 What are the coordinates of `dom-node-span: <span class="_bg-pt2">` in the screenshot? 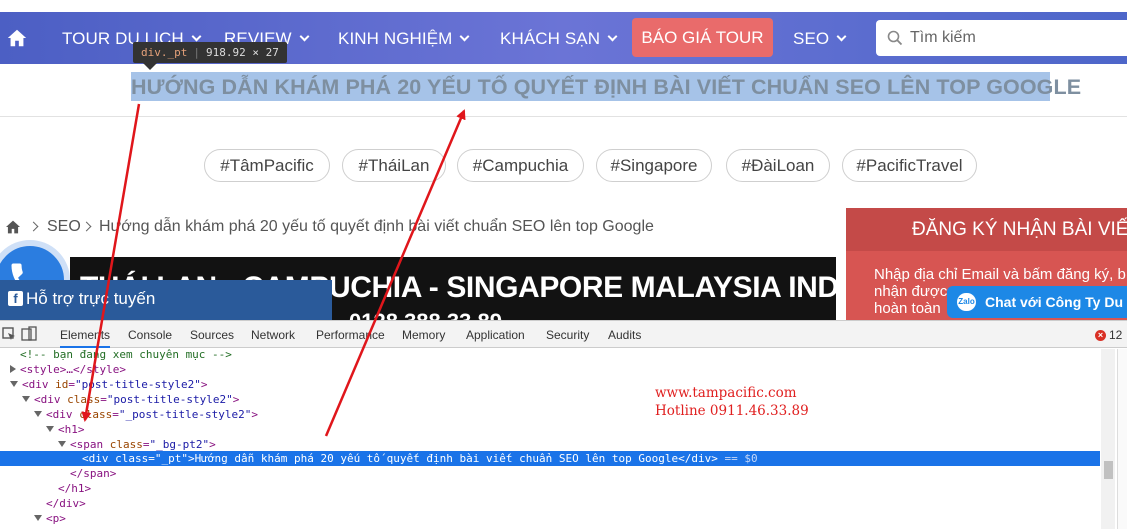 It's located at (137, 444).